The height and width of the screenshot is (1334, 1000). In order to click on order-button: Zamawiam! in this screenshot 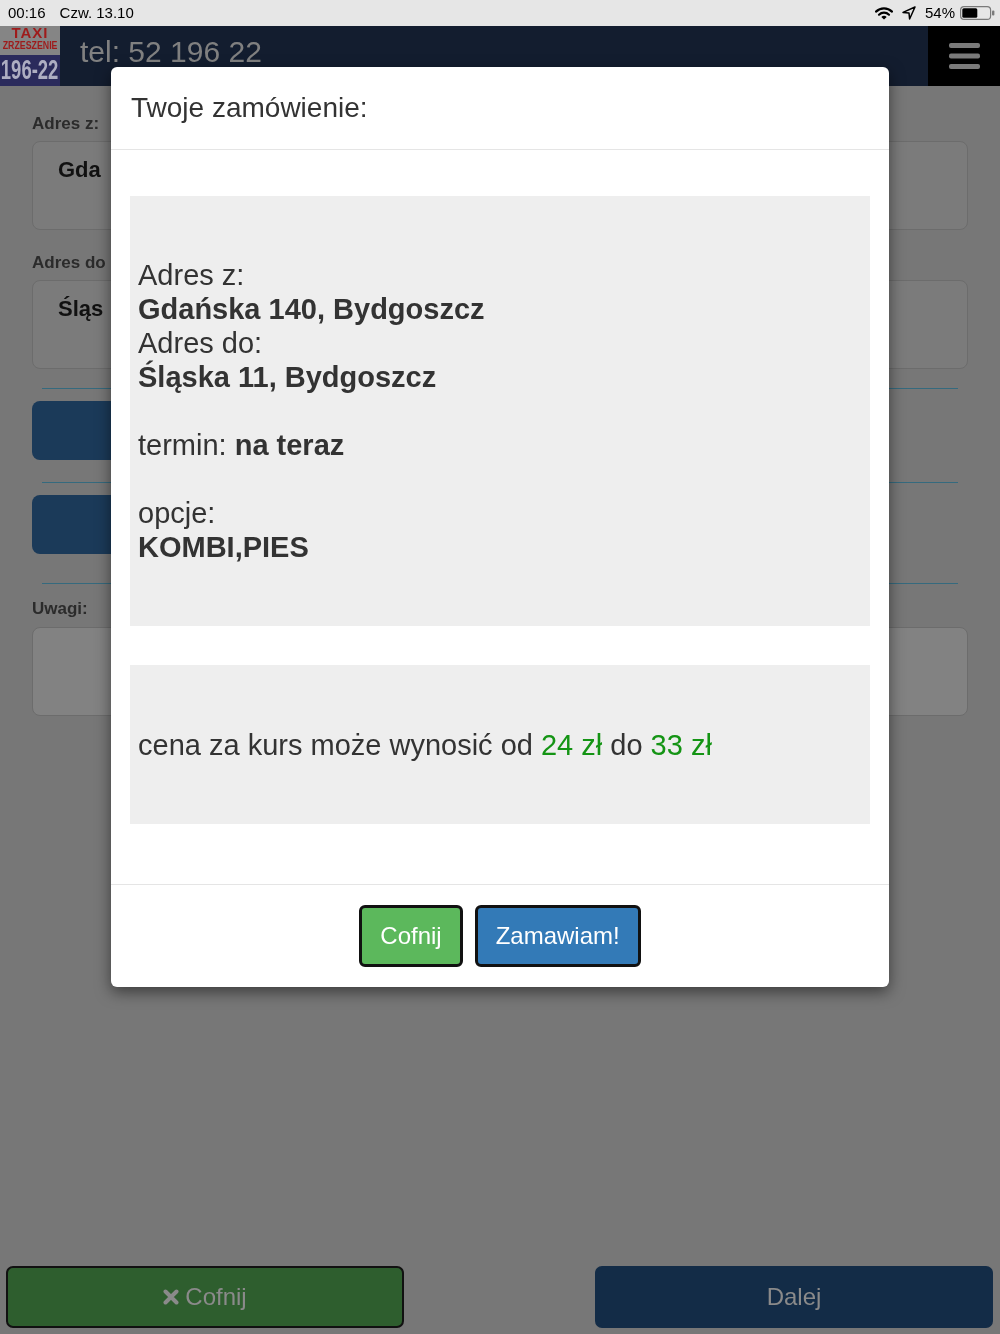, I will do `click(557, 936)`.